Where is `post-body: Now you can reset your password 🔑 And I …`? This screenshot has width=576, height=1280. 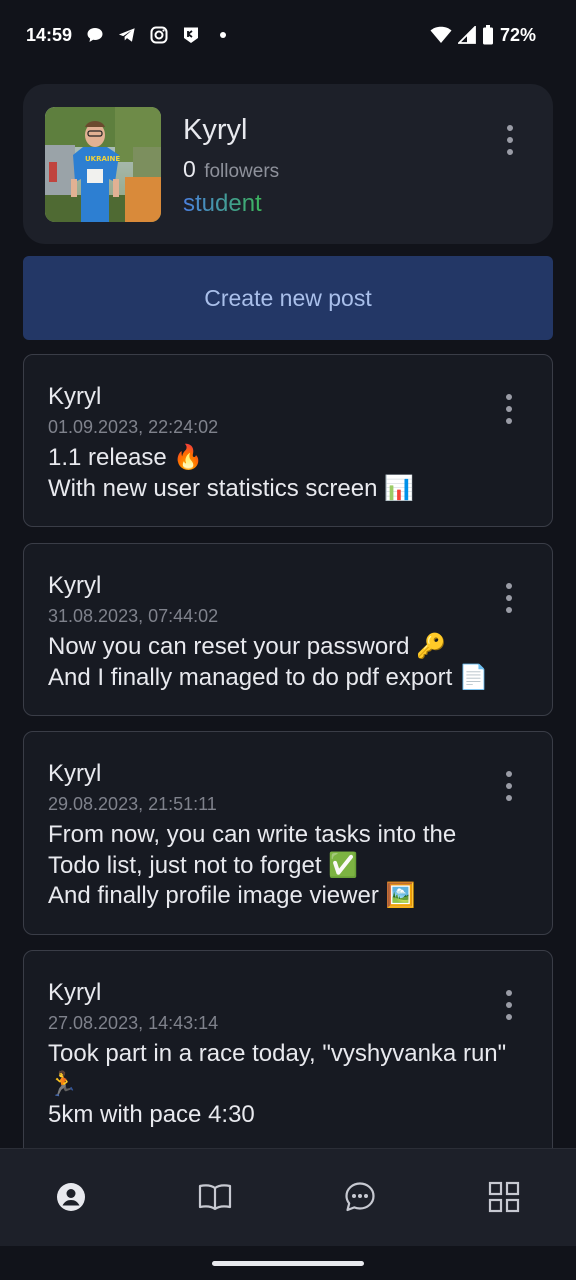
post-body: Now you can reset your password 🔑 And I … is located at coordinates (293, 662).